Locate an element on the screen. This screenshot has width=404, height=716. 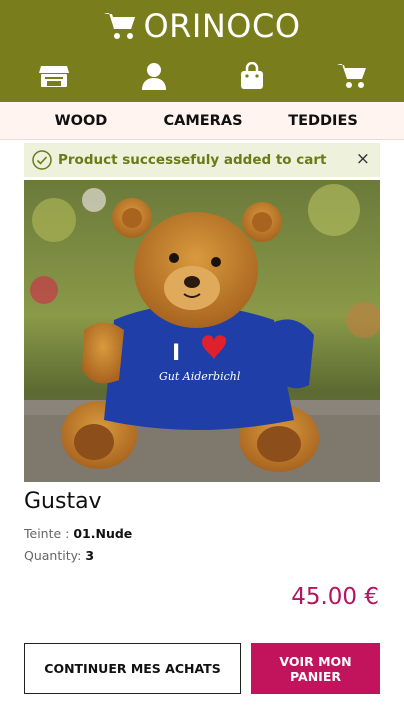
store-button is located at coordinates (54, 76).